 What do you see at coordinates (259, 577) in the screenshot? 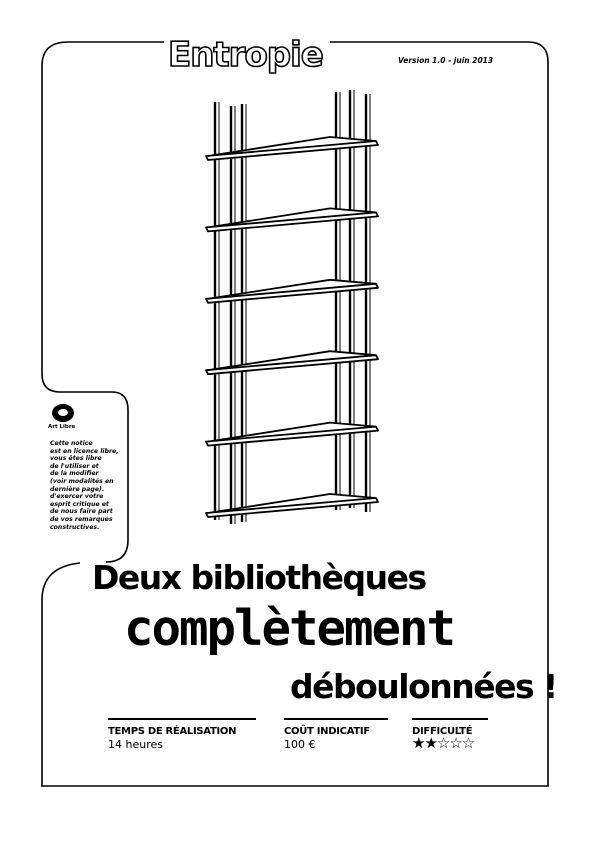
I see `title-line-1: Deux bibliothèques` at bounding box center [259, 577].